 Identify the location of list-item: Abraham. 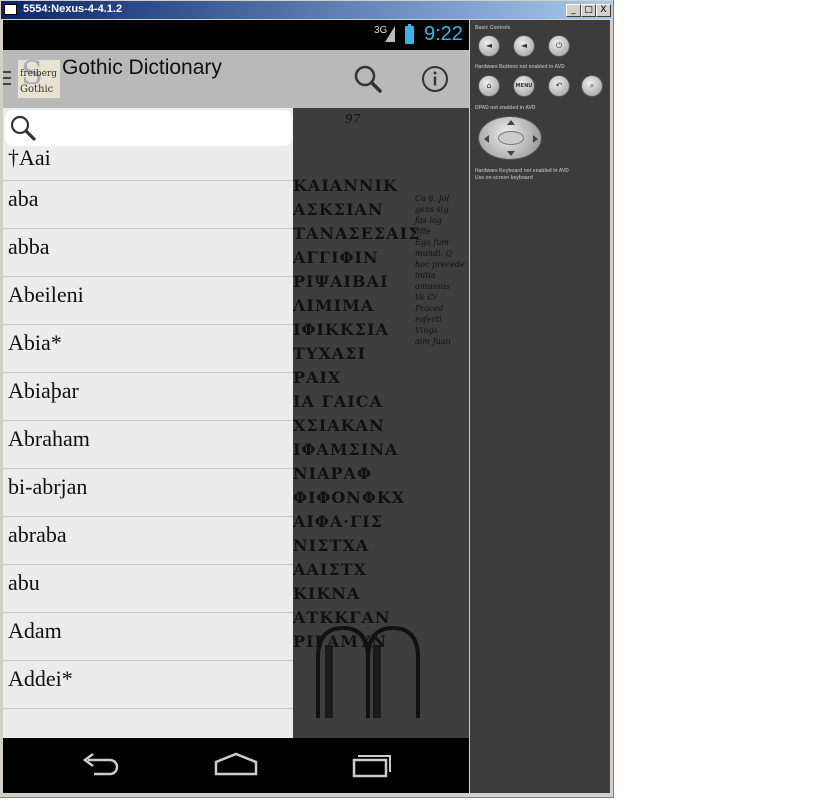
(148, 445).